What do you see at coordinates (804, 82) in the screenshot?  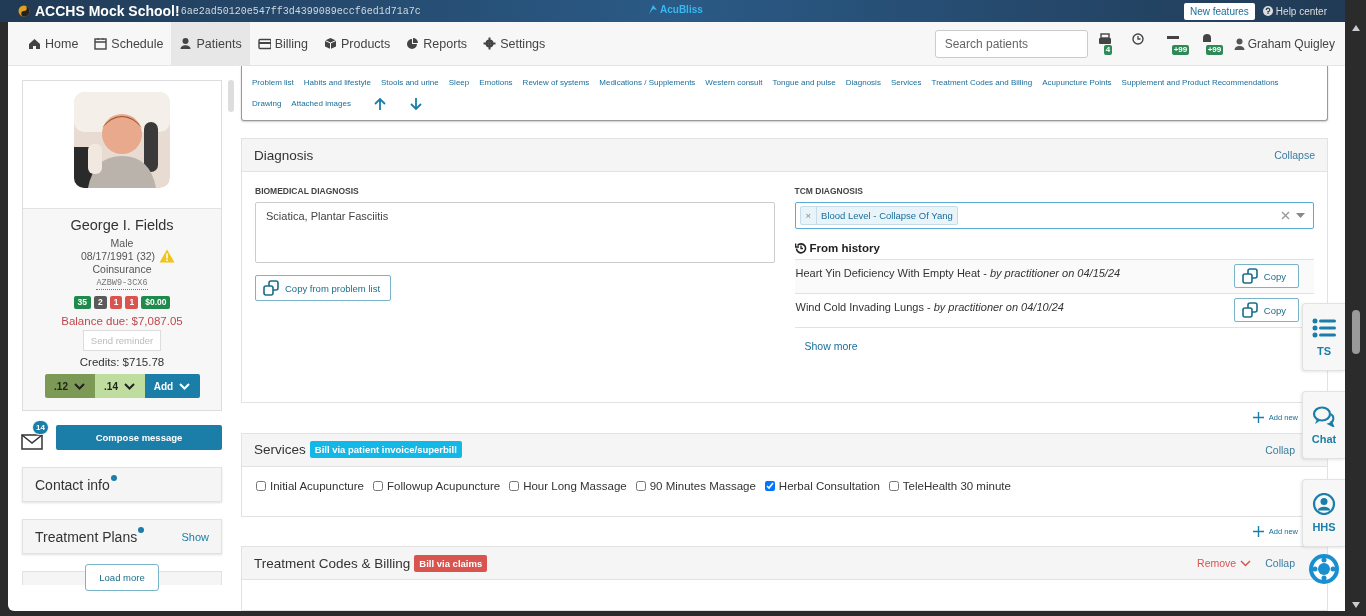 I see `section-link: Tongue and pulse` at bounding box center [804, 82].